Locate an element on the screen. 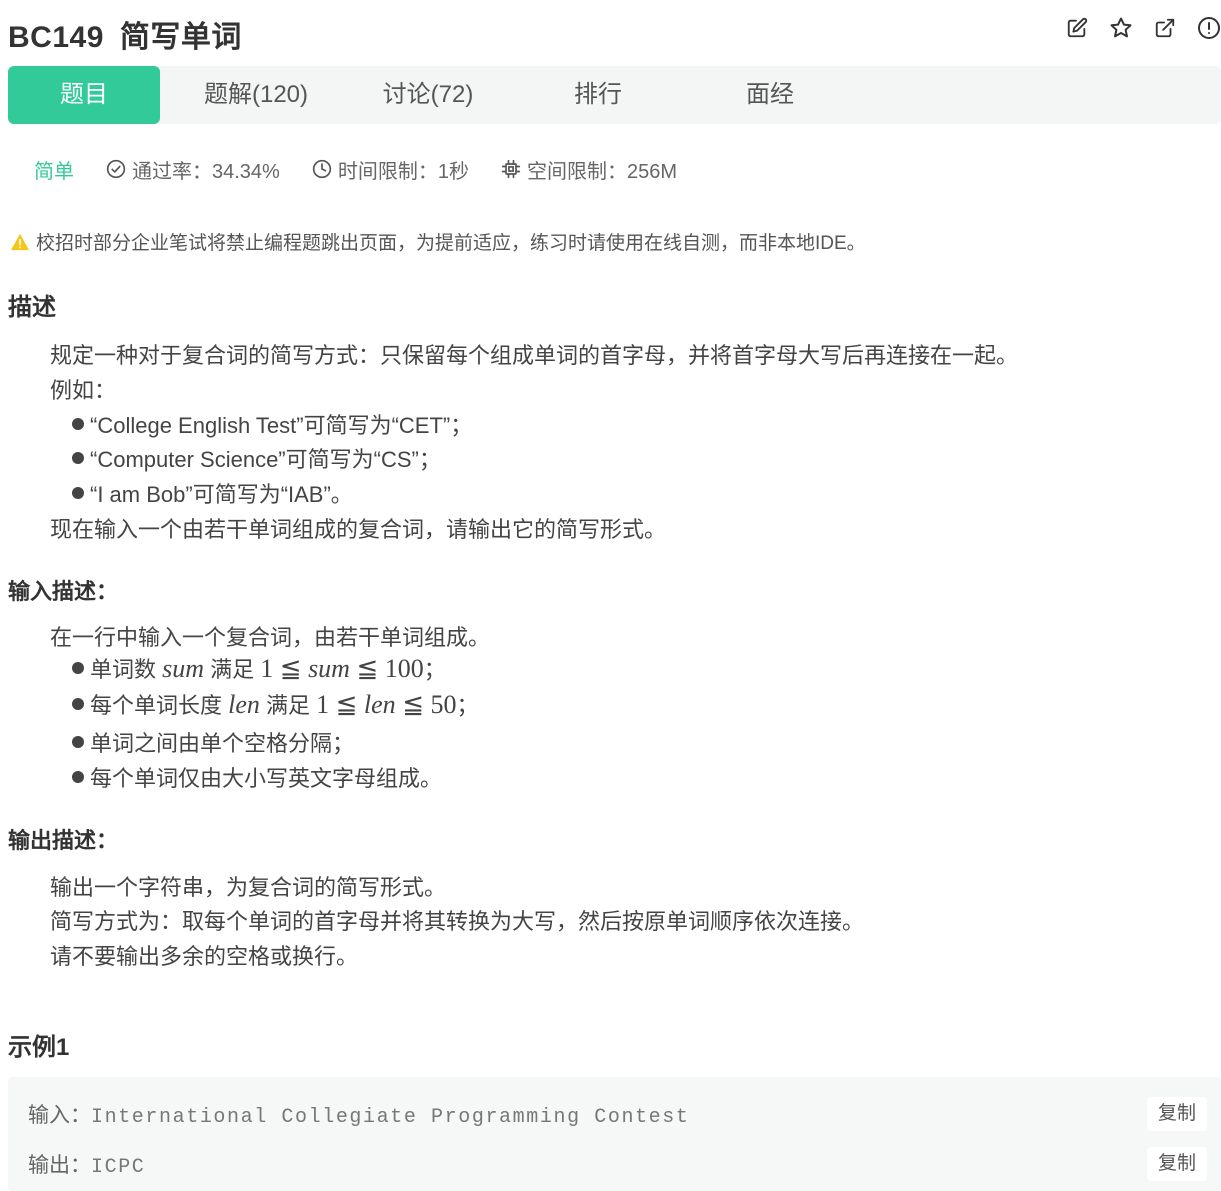 Image resolution: width=1221 pixels, height=1191 pixels. tab-bar: 题目 题解(120) 讨论(72) 排行 面经 is located at coordinates (614, 95).